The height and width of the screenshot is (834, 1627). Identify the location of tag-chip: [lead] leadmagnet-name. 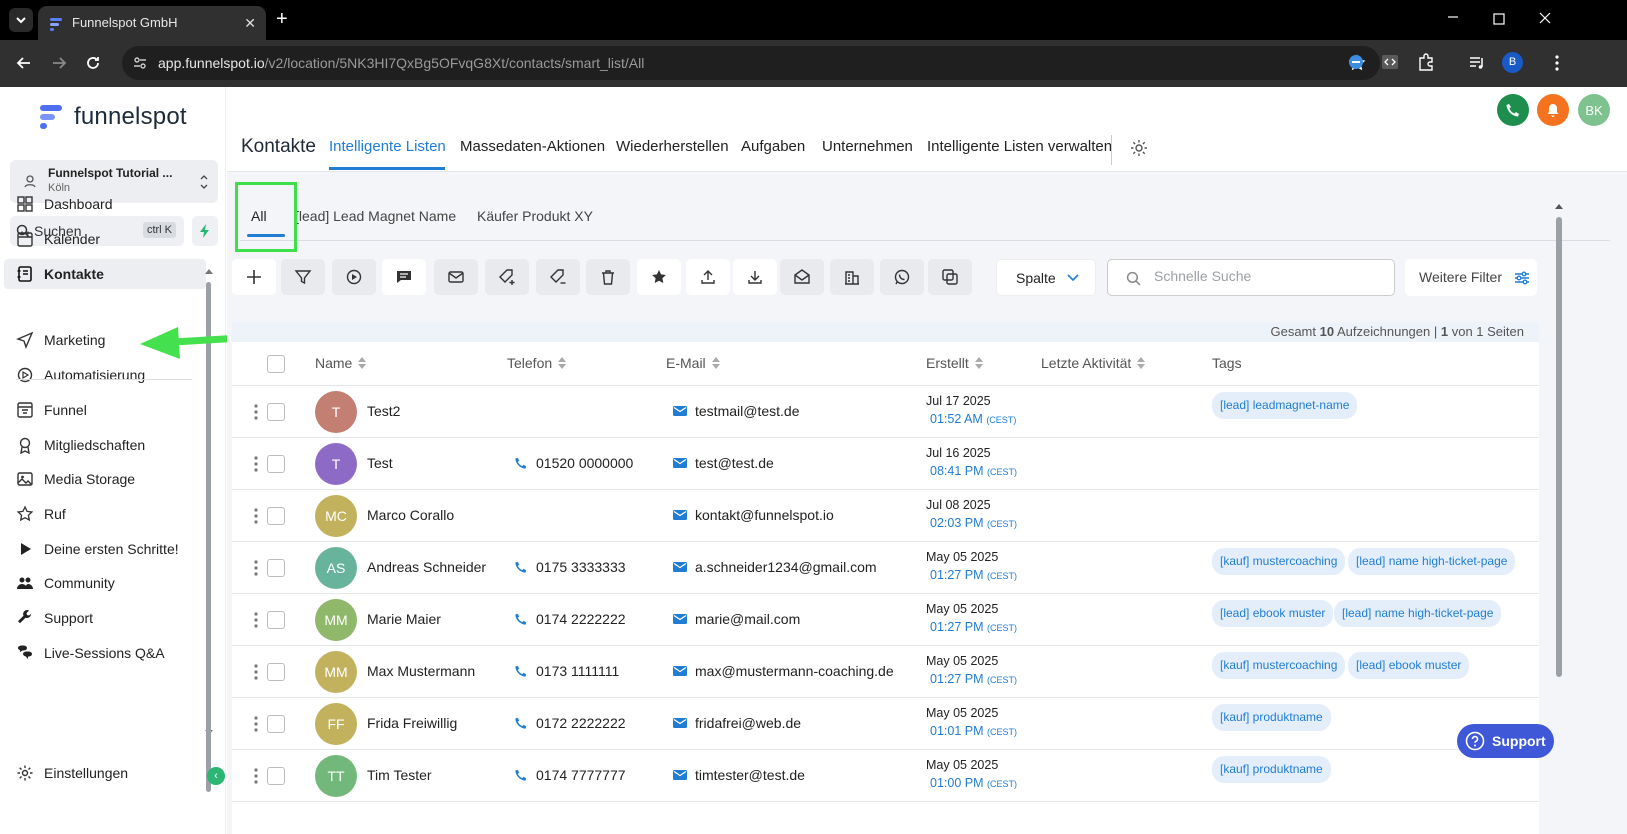
(1285, 405).